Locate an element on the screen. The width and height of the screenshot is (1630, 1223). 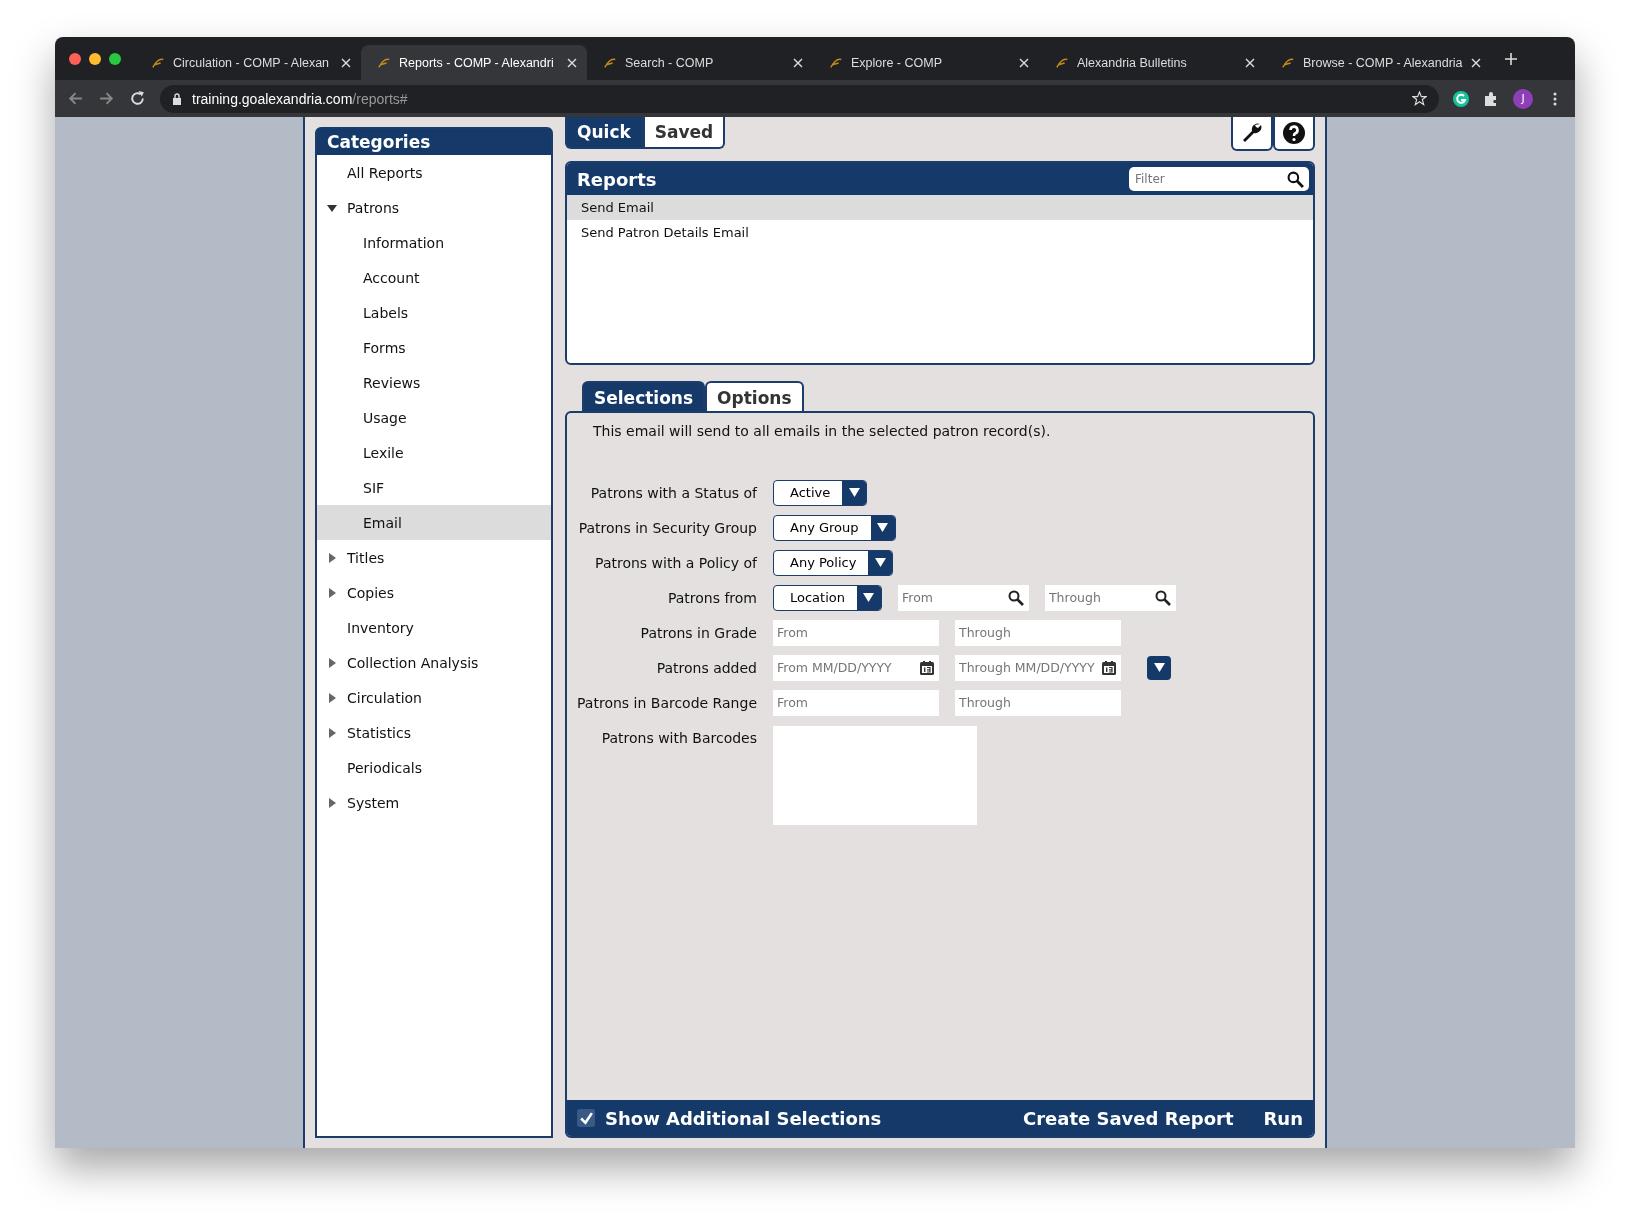
field-label: Patrons with a Status of is located at coordinates (673, 492).